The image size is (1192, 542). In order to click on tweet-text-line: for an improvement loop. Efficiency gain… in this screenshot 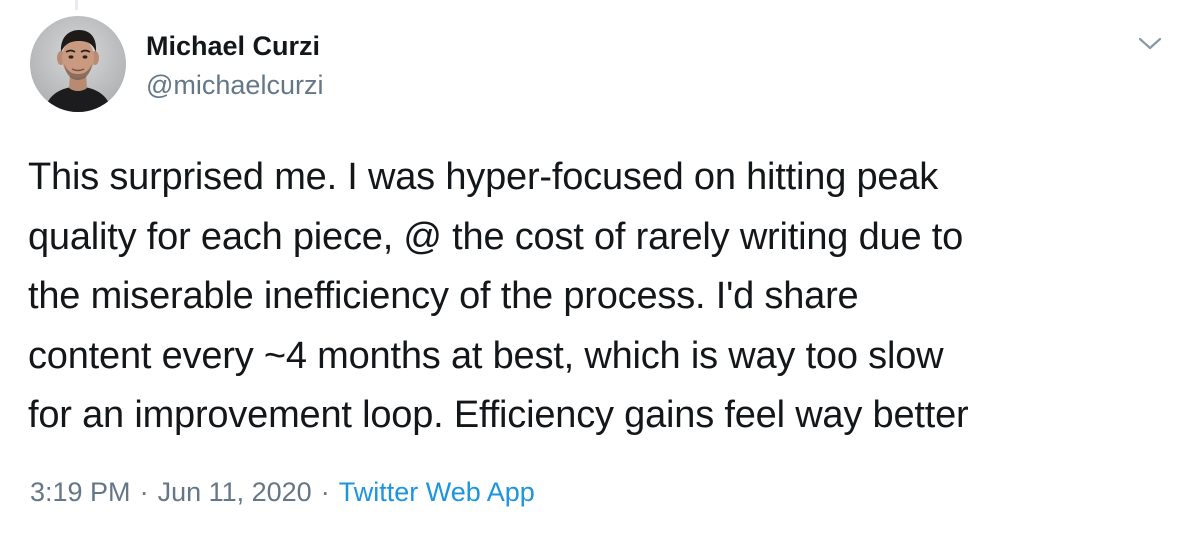, I will do `click(498, 415)`.